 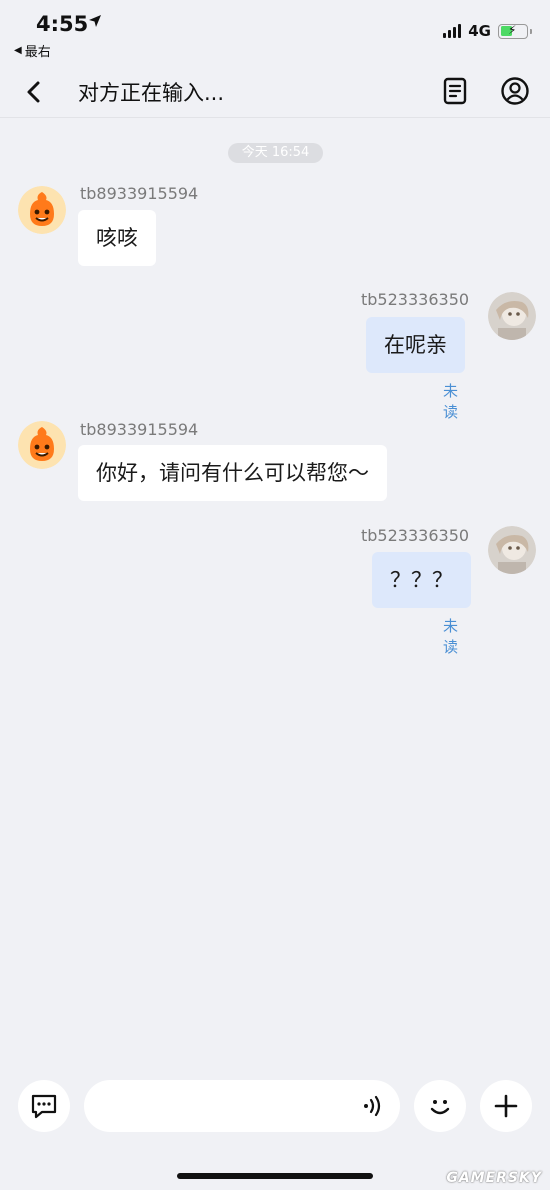 I want to click on message-bubble: ？？？, so click(x=421, y=580).